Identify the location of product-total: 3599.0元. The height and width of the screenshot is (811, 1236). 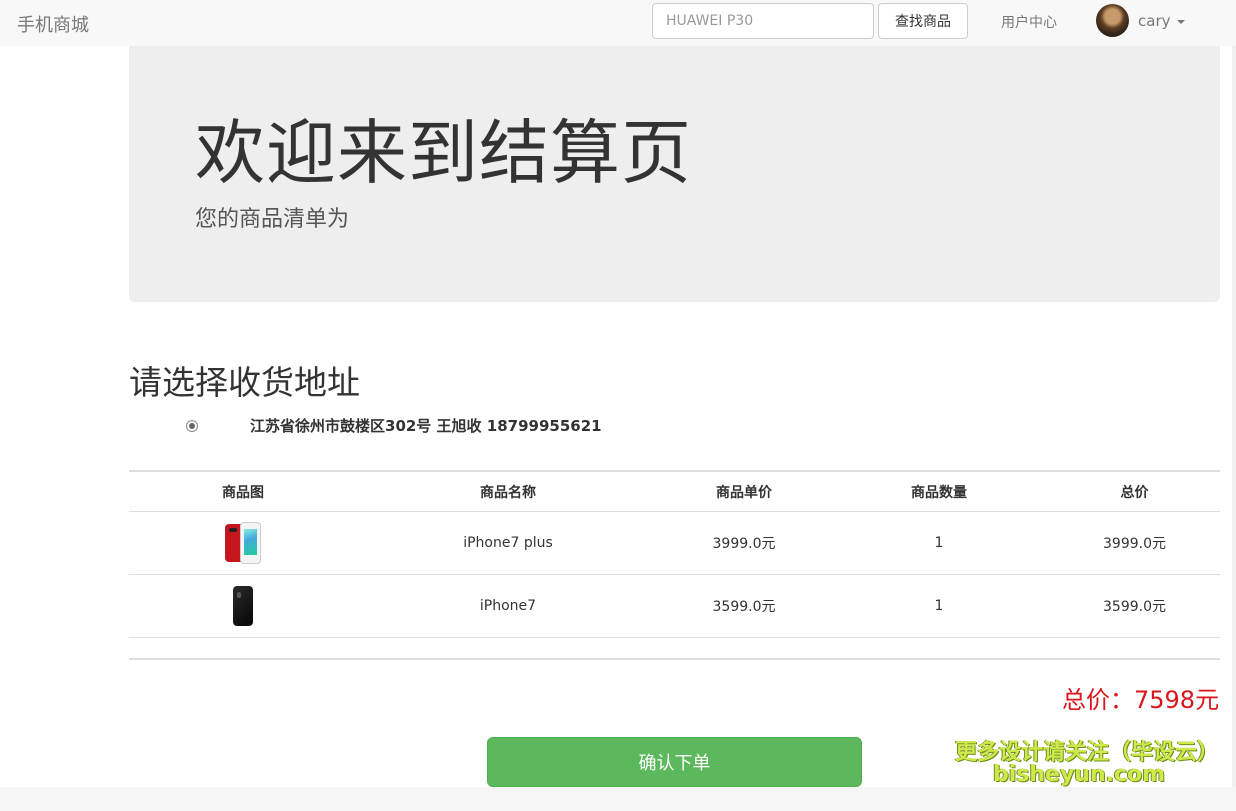
(1134, 606).